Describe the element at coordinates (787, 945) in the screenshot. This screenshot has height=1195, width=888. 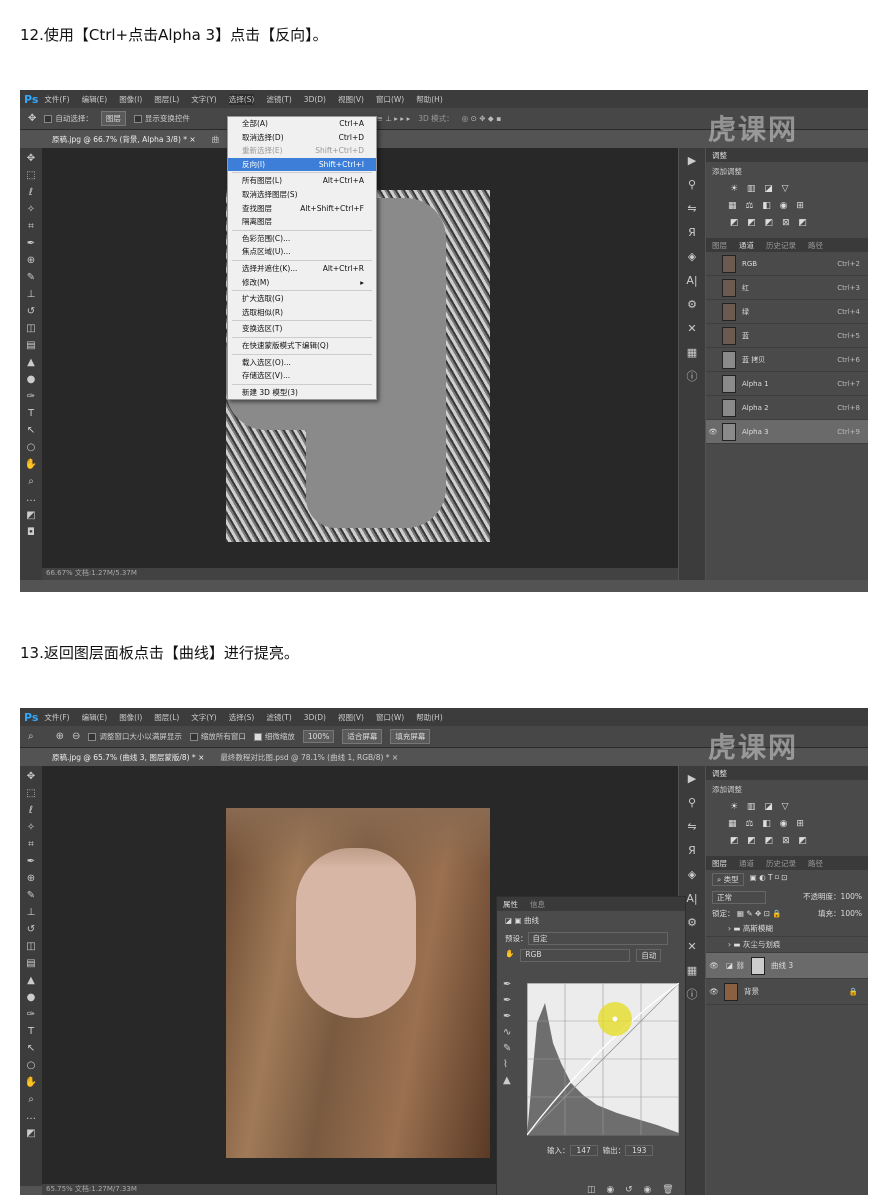
I see `layer-group-dust: › ▬ 灰尘与划痕` at that location.